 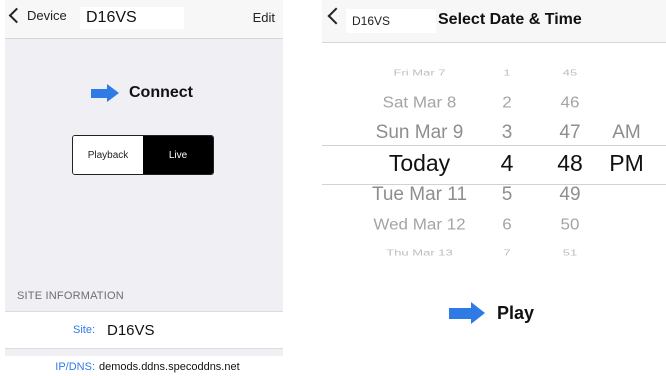 I want to click on picker-hour: 1, so click(x=507, y=73).